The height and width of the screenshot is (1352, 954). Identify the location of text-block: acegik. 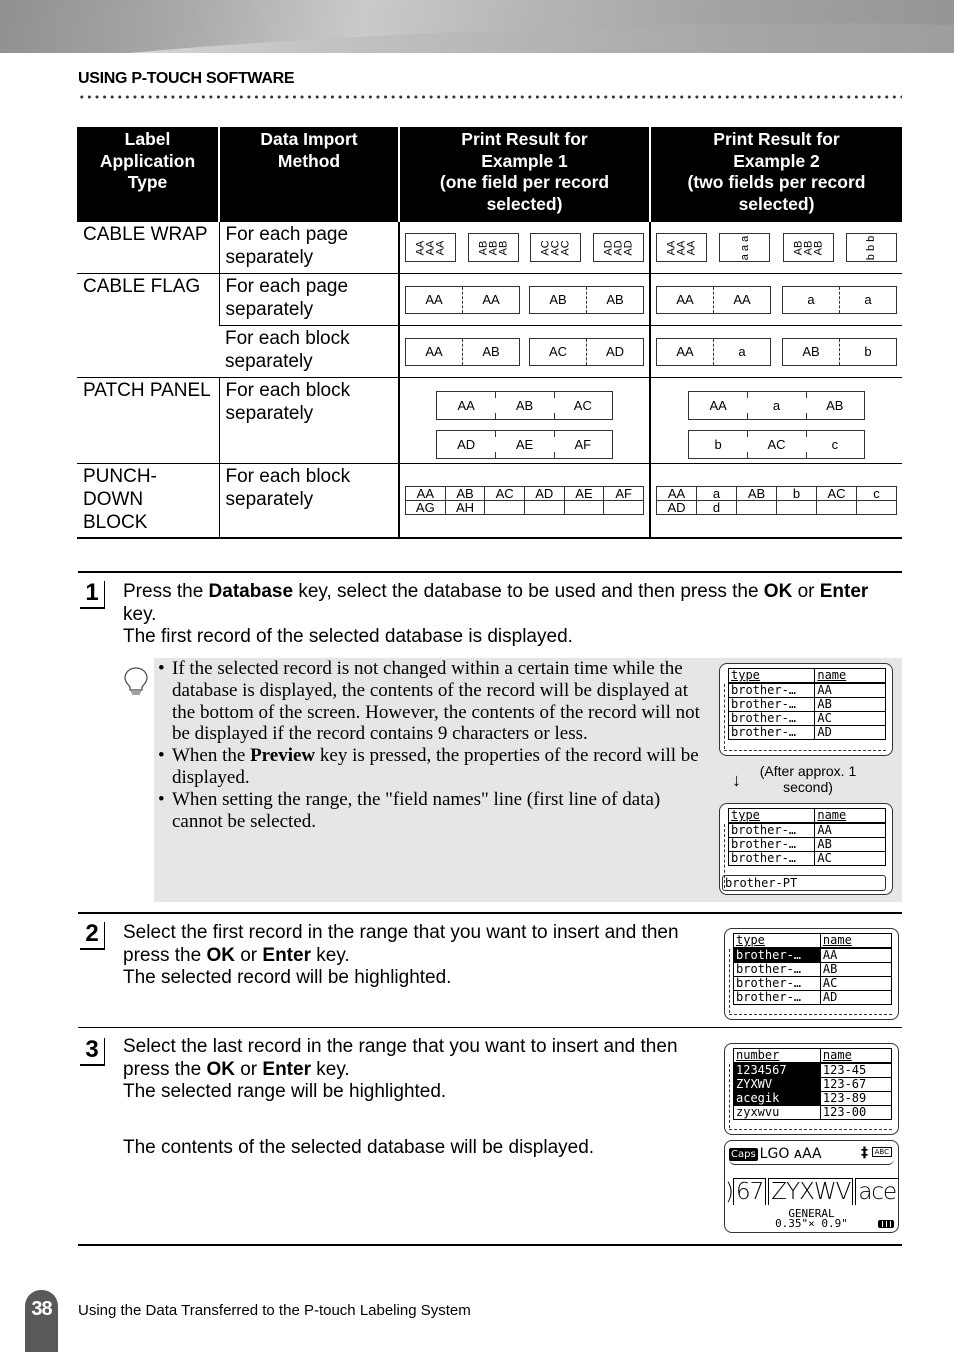
(876, 1191).